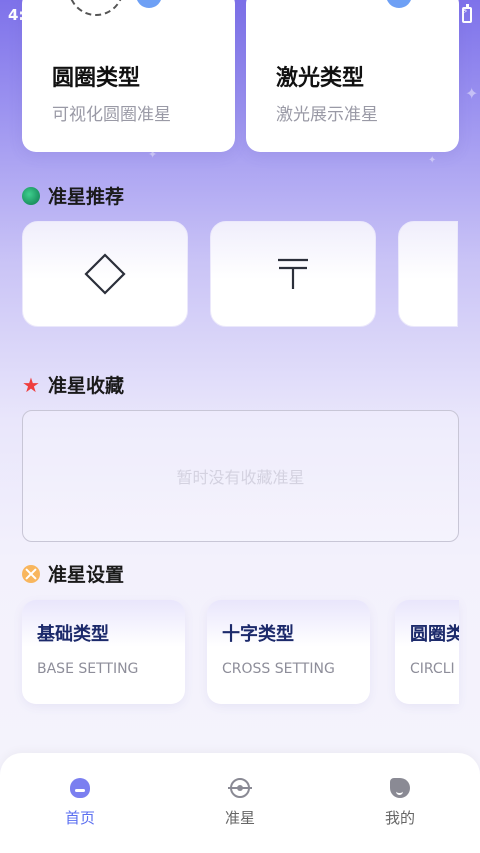 The width and height of the screenshot is (480, 853). Describe the element at coordinates (86, 386) in the screenshot. I see `favorites-section-title: 准星收藏` at that location.